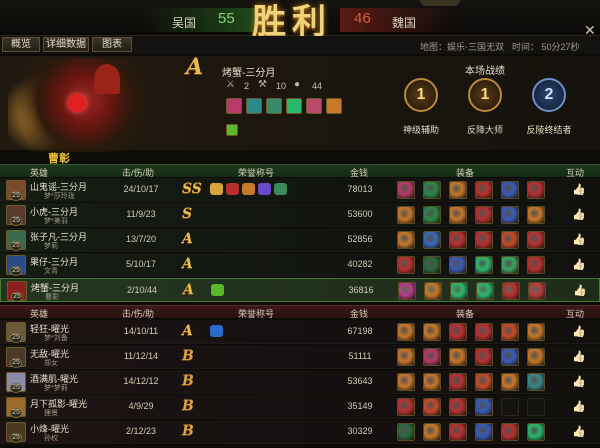 Image resolution: width=600 pixels, height=448 pixels. Describe the element at coordinates (21, 44) in the screenshot. I see `tab-overview: 概览` at that location.